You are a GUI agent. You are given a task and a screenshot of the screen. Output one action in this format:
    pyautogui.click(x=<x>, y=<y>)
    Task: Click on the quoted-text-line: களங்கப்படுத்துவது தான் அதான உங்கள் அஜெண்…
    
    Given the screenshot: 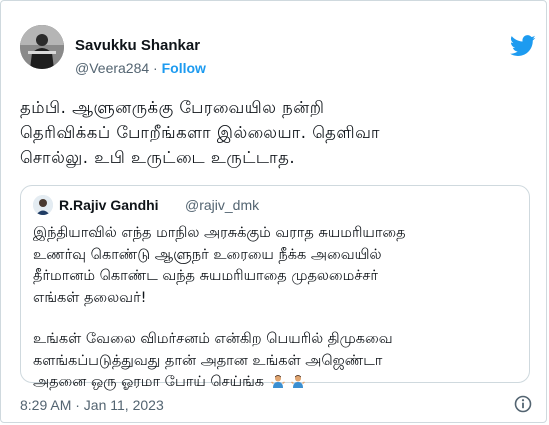 What is the action you would take?
    pyautogui.click(x=208, y=360)
    